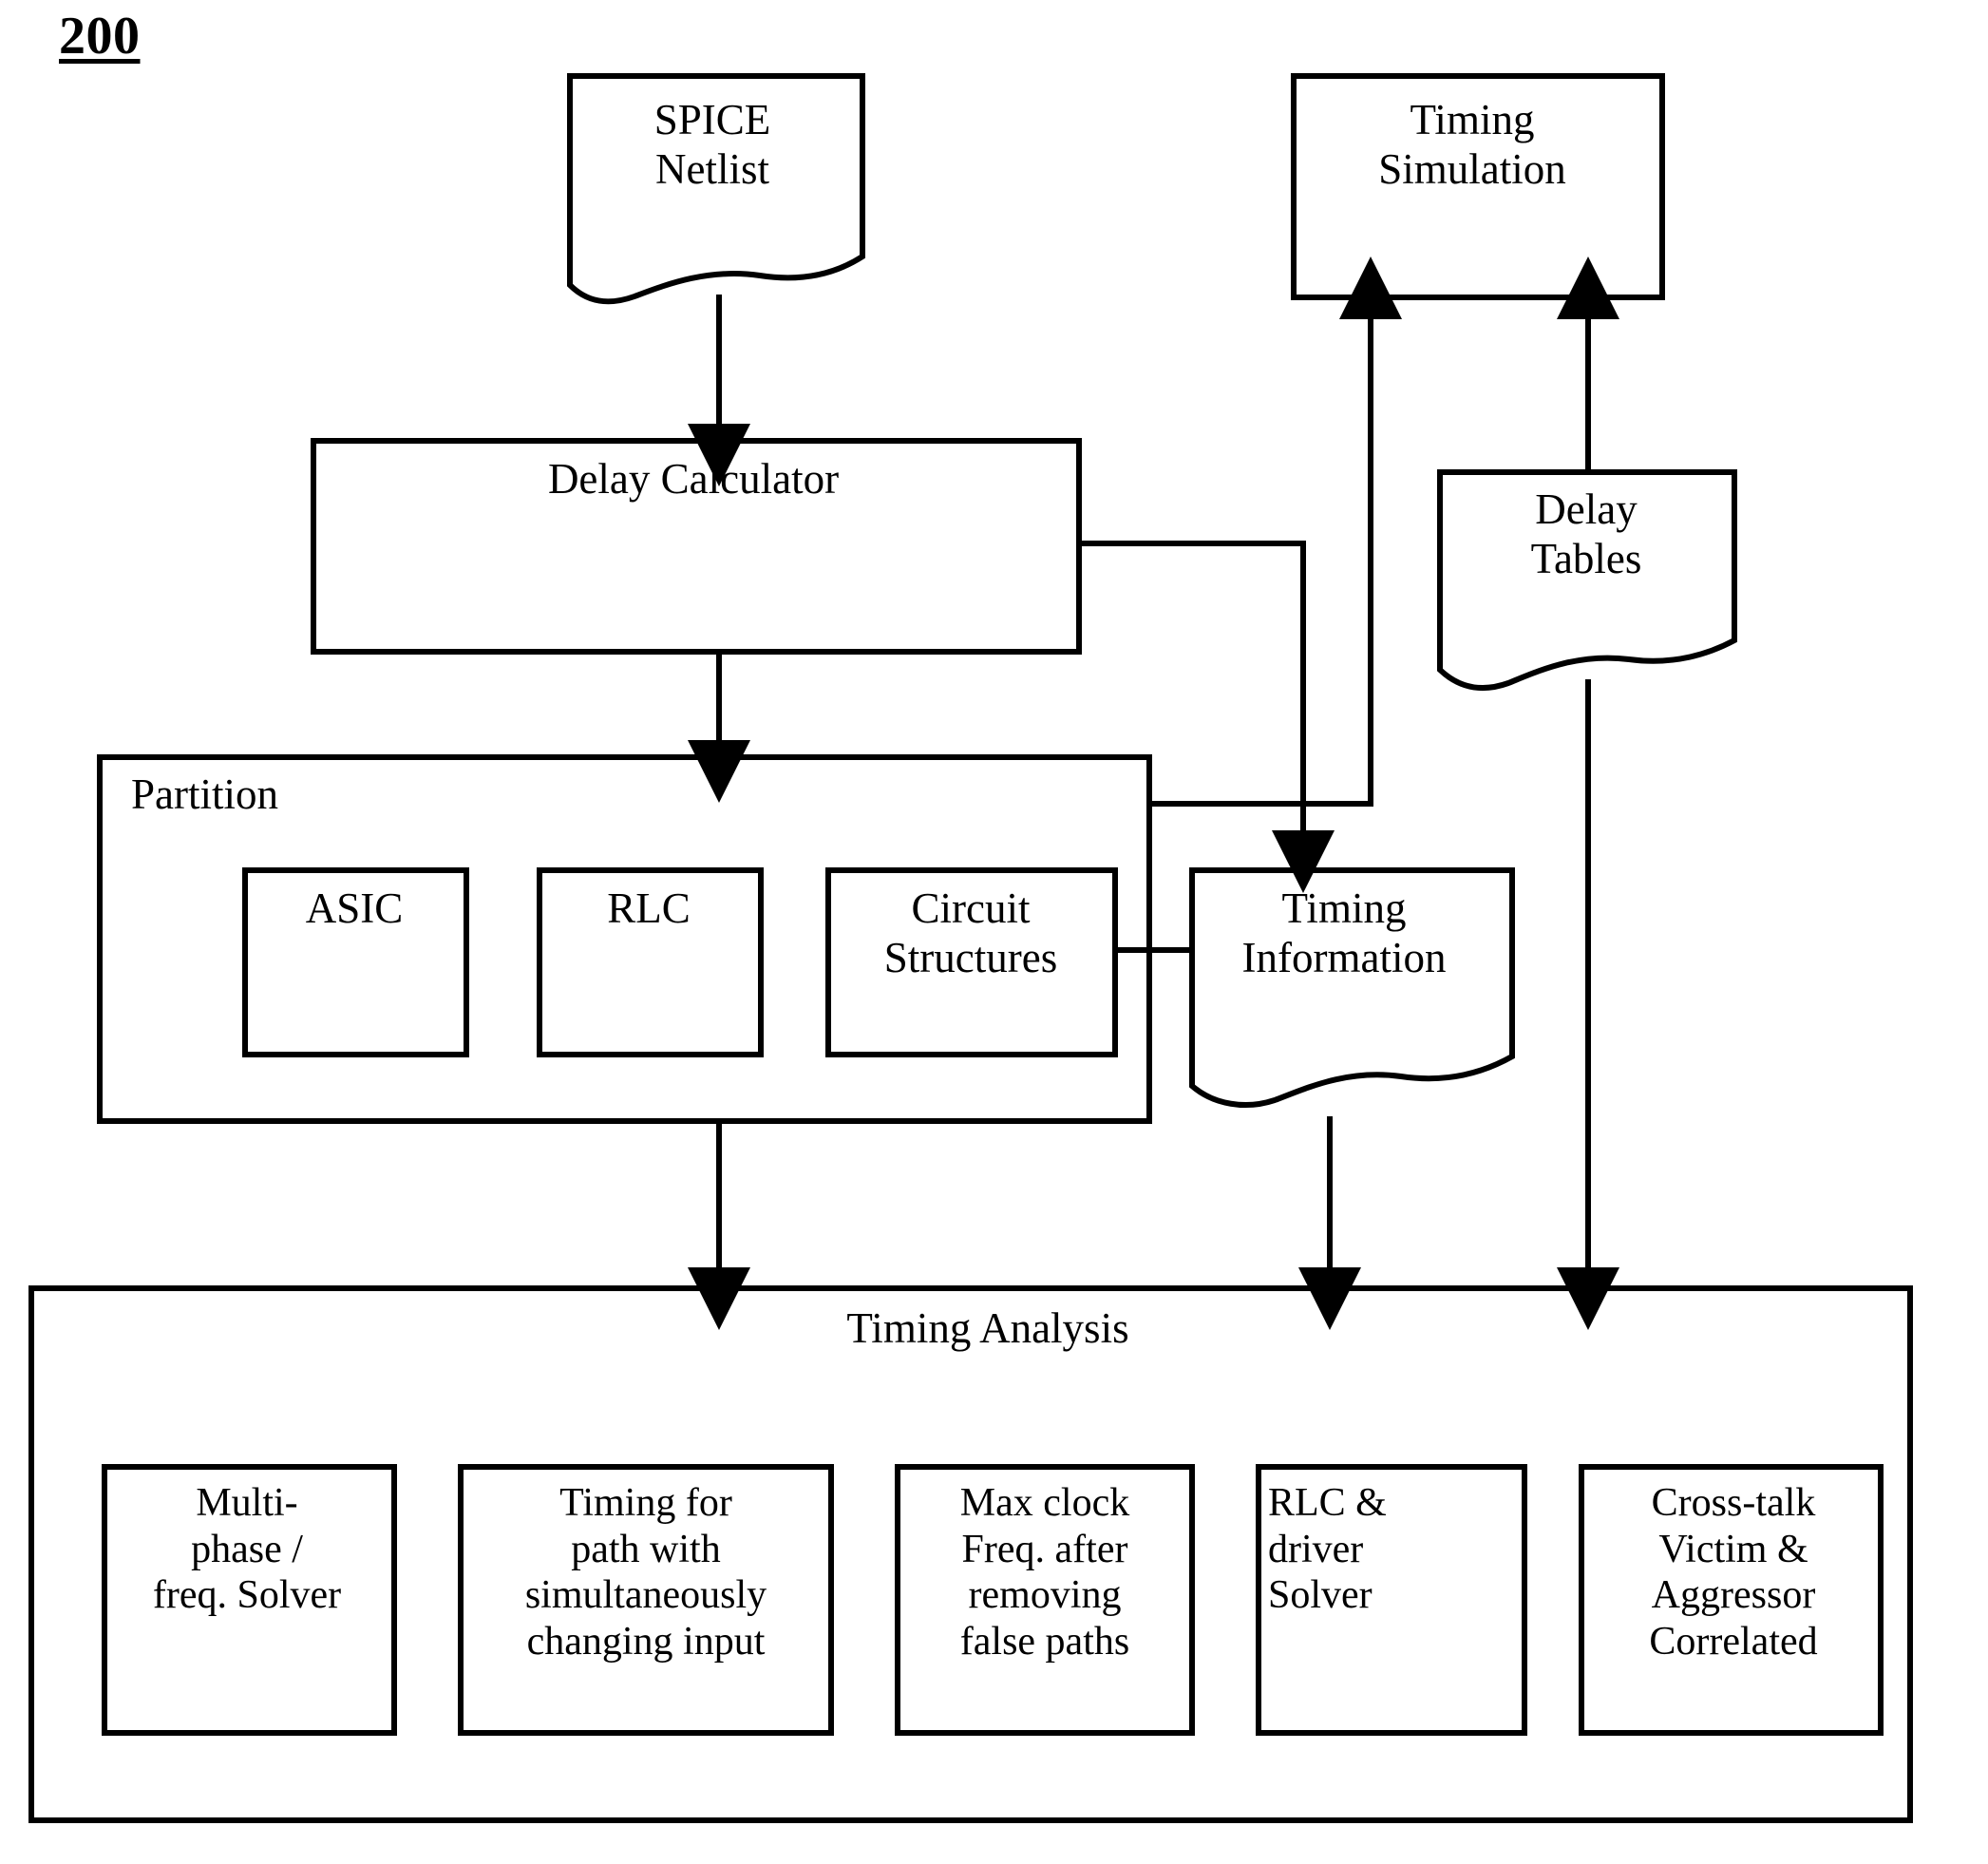 This screenshot has height=1864, width=1988. I want to click on circuit-structures-shape, so click(972, 962).